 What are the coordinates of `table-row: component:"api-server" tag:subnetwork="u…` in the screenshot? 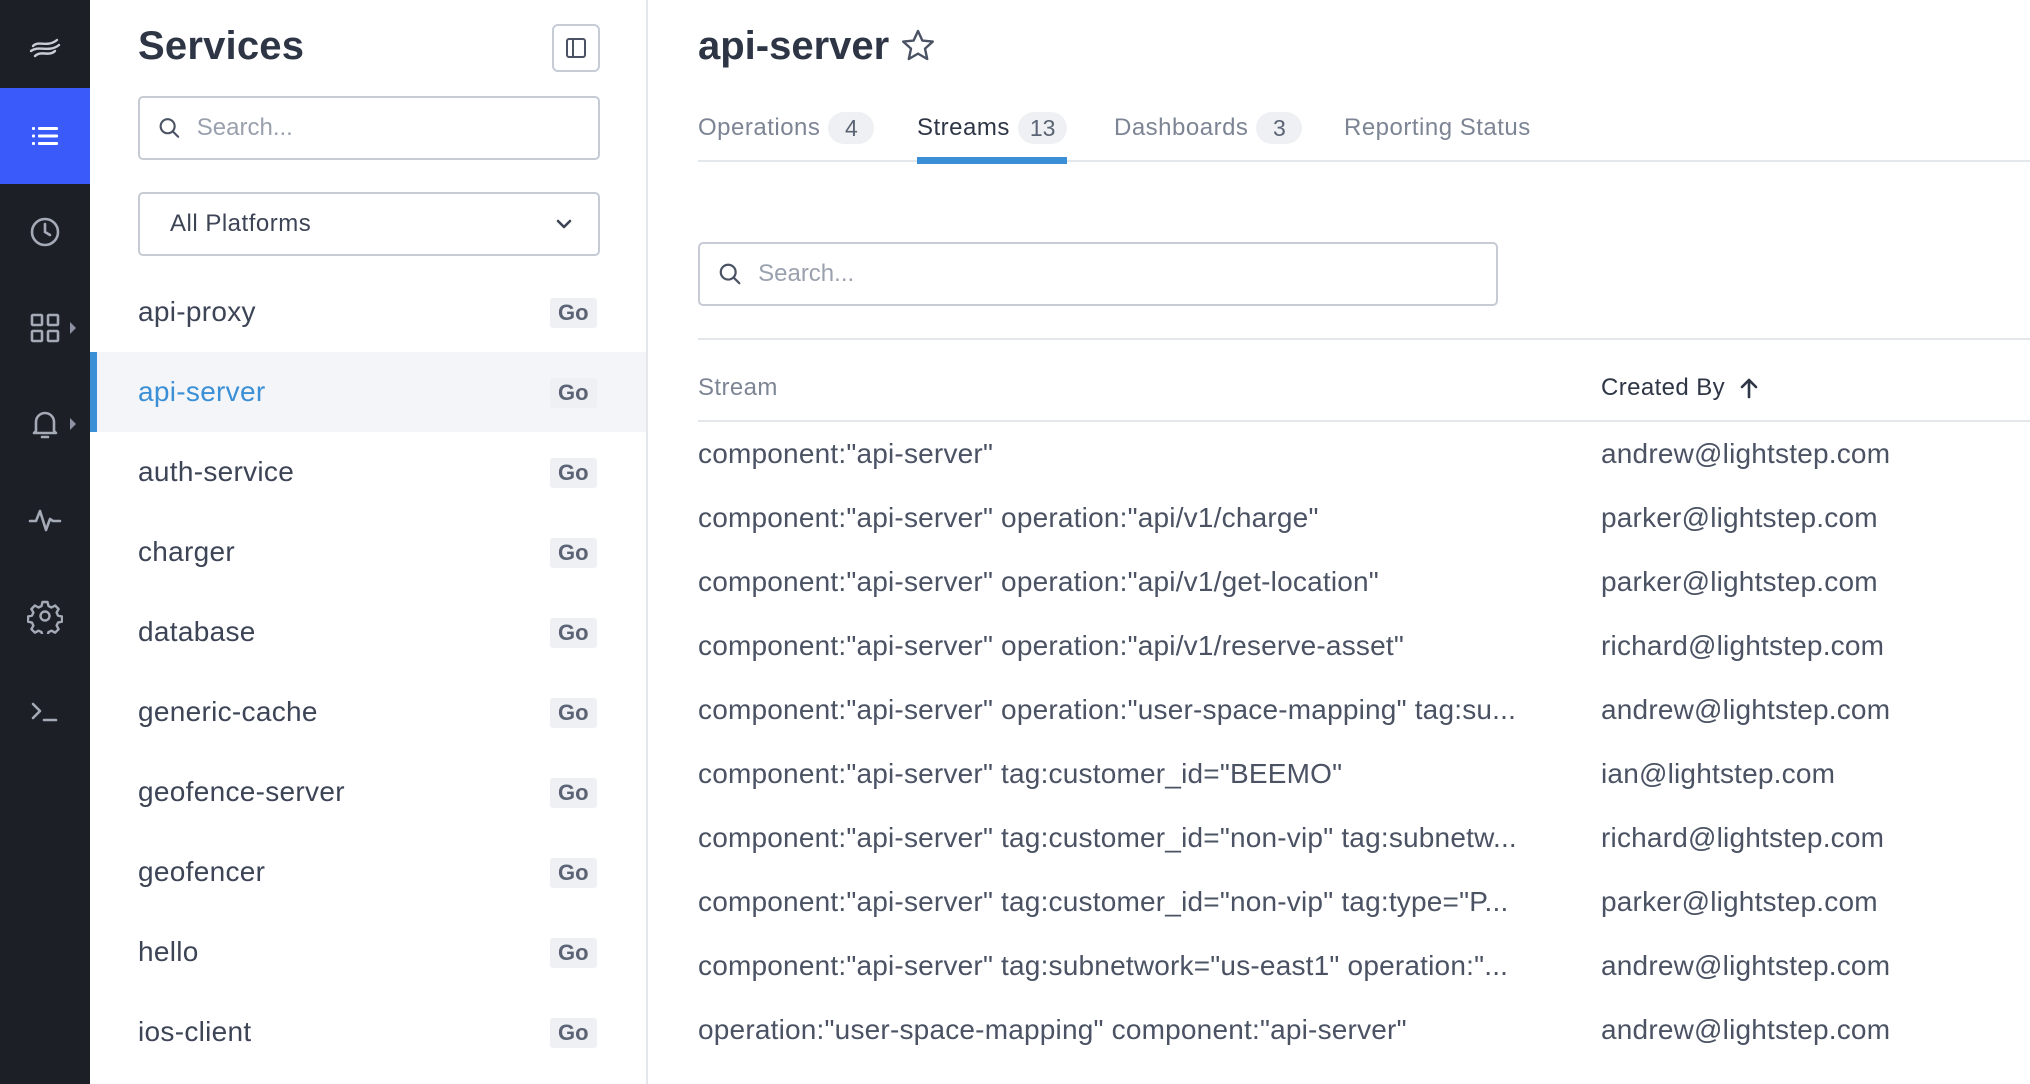 It's located at (1364, 966).